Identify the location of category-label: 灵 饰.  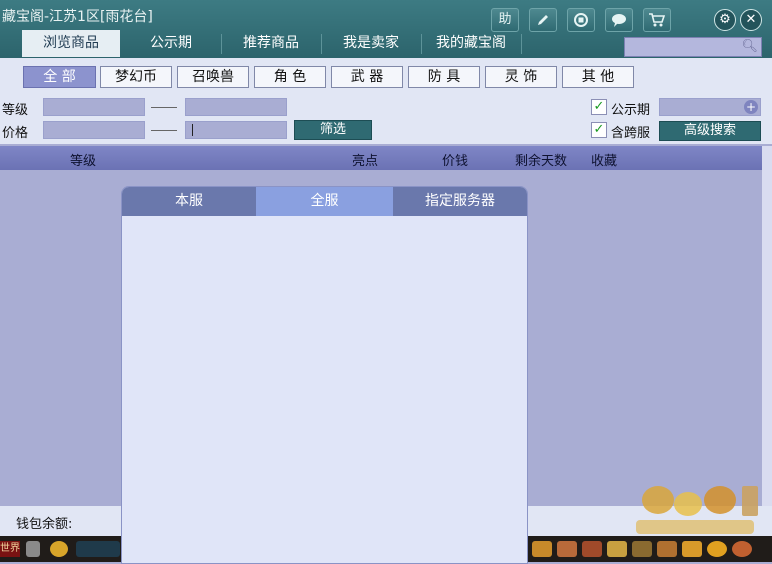
(521, 77).